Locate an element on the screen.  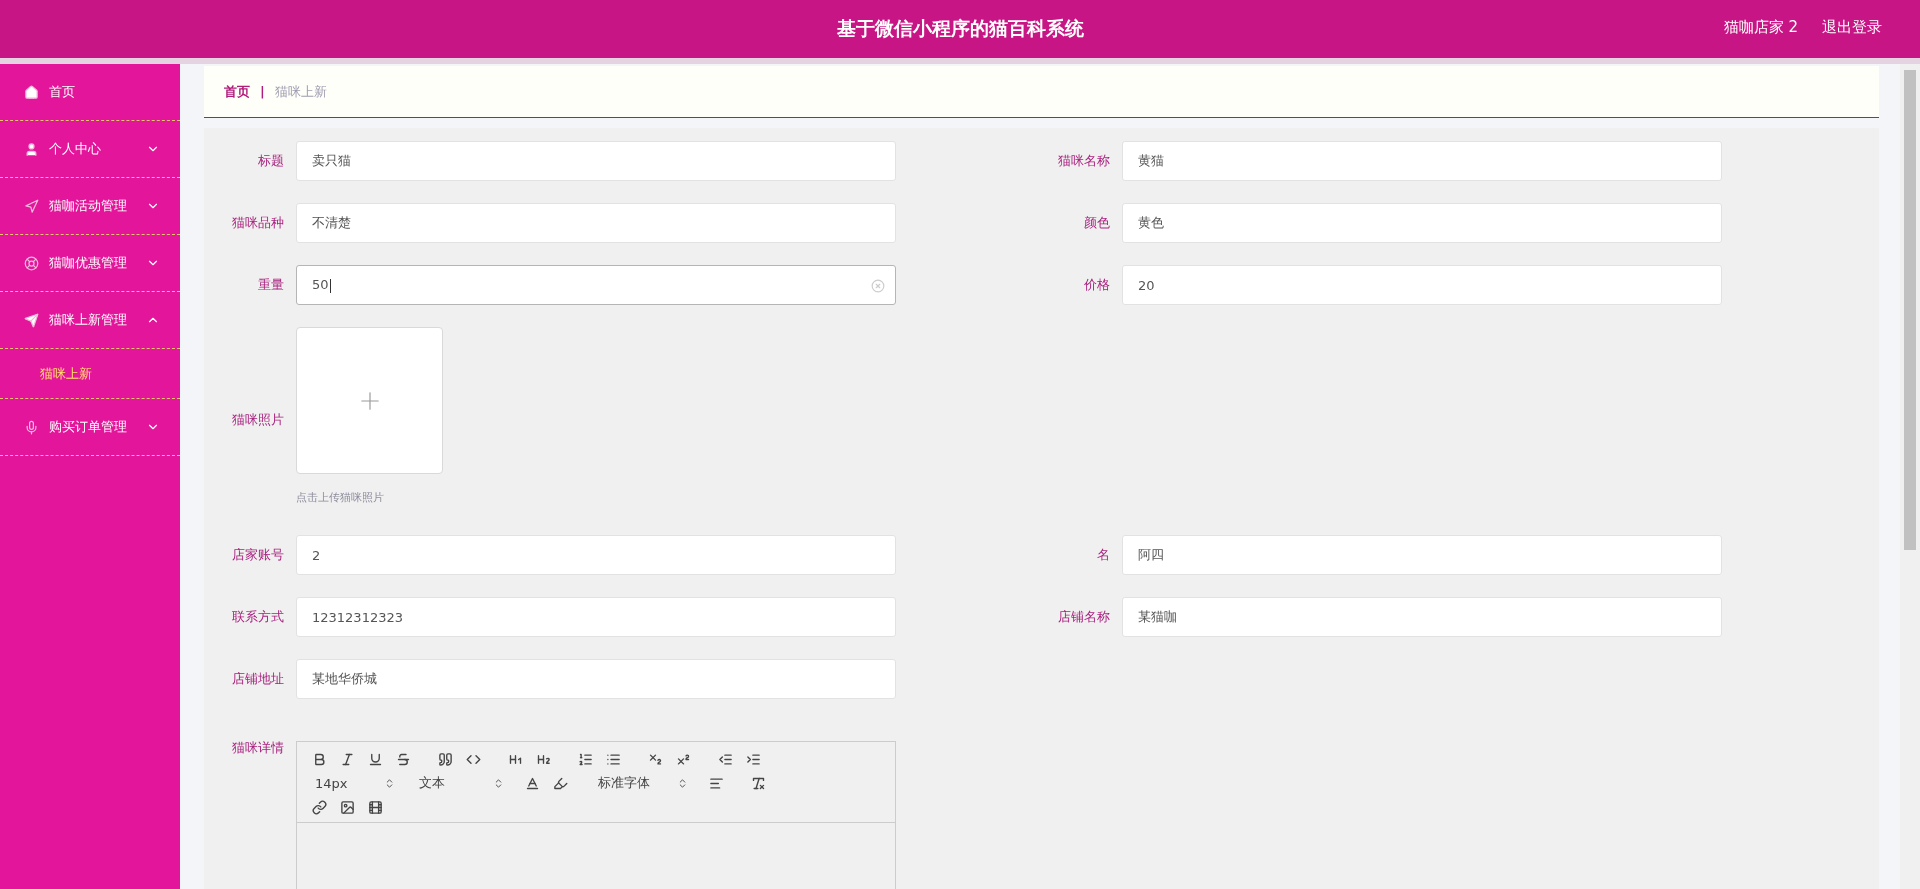
field-label: 重量 is located at coordinates (270, 285).